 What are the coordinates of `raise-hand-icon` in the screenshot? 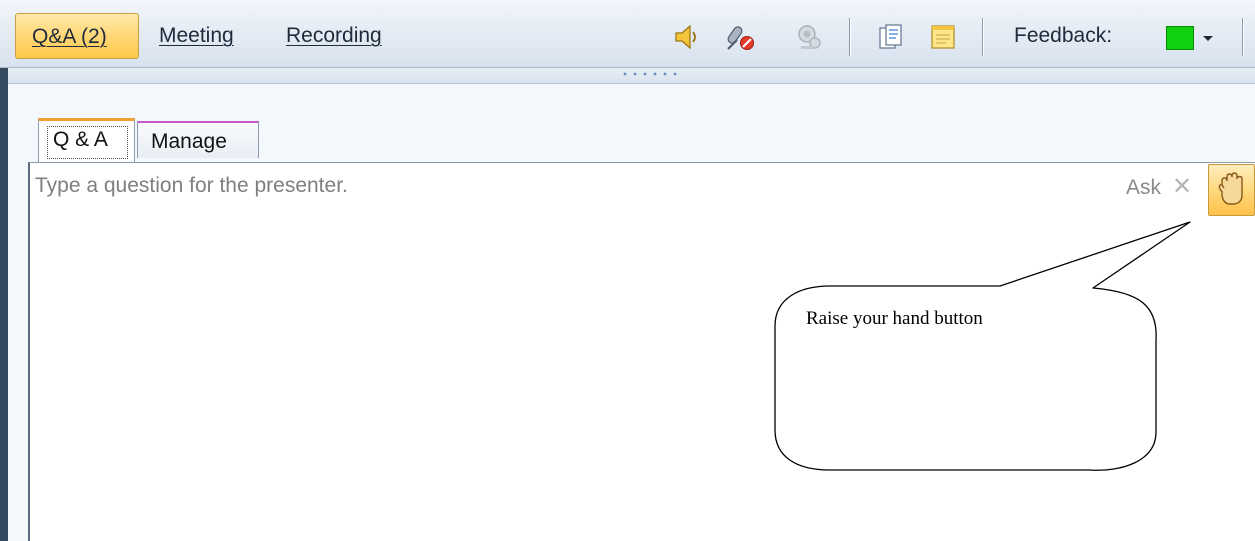 It's located at (1230, 188).